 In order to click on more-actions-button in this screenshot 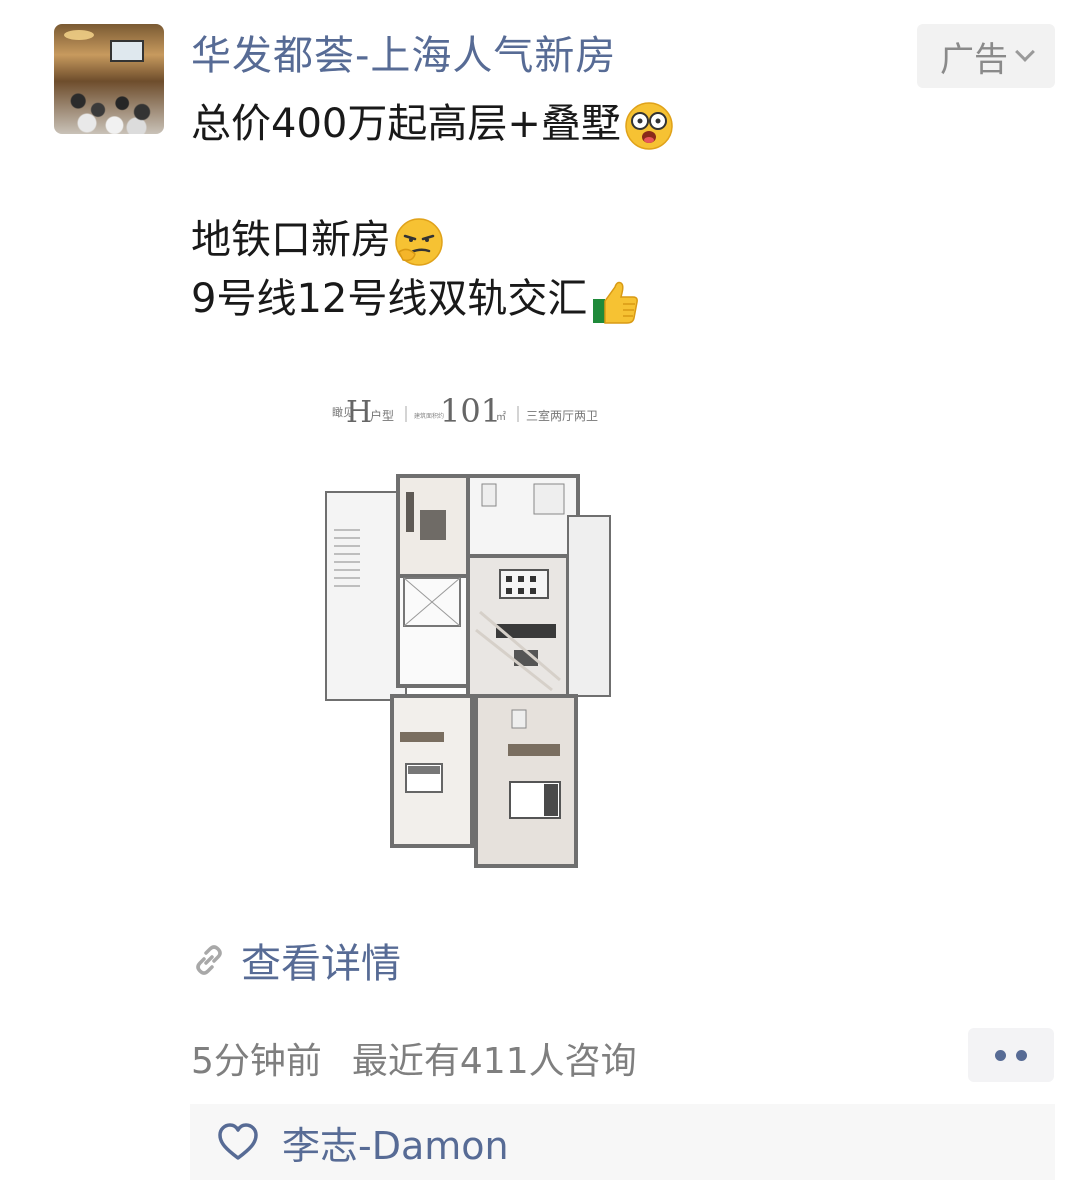, I will do `click(1011, 1055)`.